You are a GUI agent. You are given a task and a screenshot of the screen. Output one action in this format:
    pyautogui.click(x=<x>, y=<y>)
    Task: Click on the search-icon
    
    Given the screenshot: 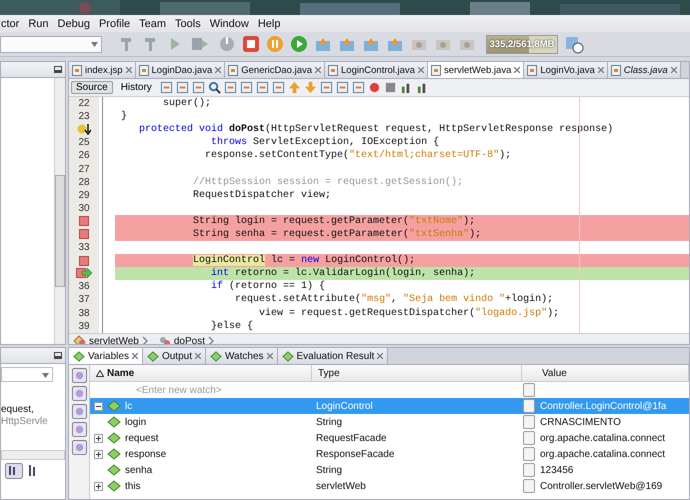 What is the action you would take?
    pyautogui.click(x=214, y=87)
    